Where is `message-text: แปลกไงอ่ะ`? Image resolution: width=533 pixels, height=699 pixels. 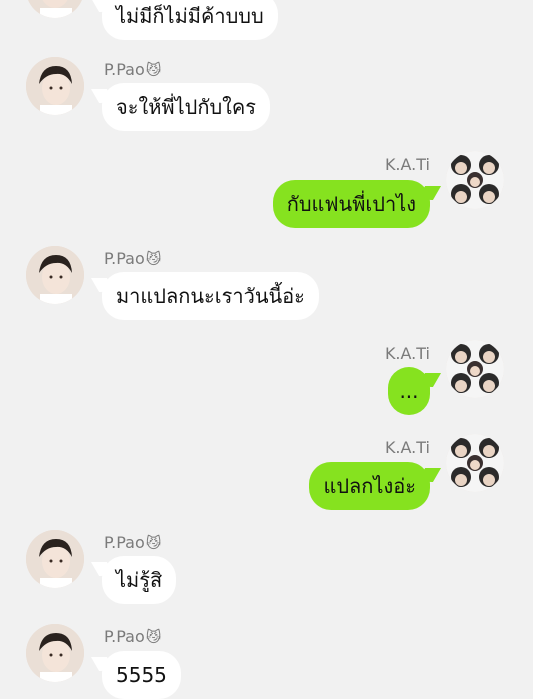
message-text: แปลกไงอ่ะ is located at coordinates (369, 486).